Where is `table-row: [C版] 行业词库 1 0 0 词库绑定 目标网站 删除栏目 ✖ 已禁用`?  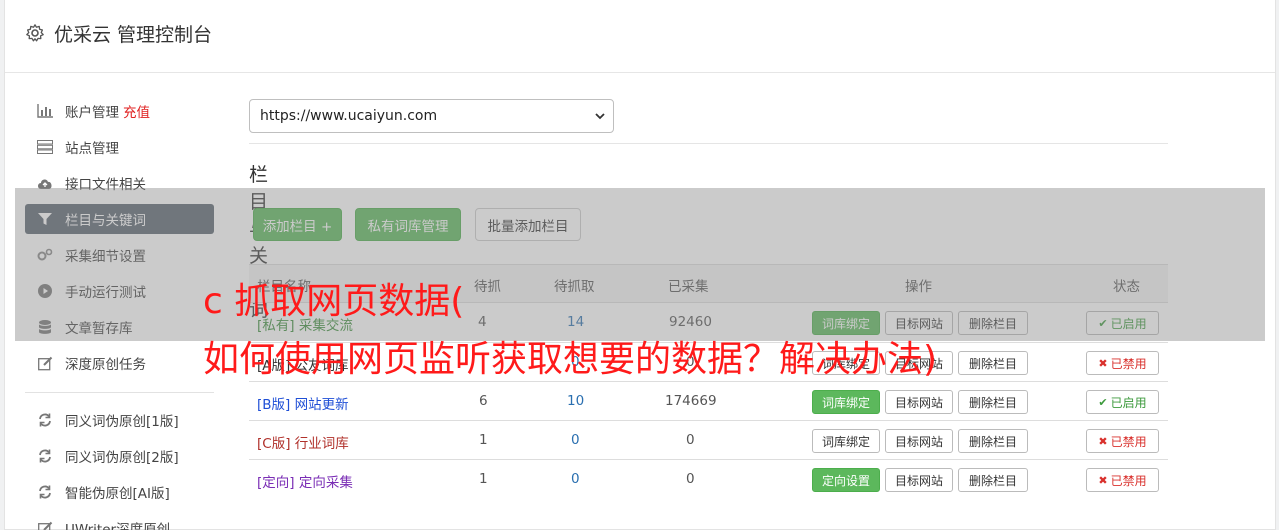 table-row: [C版] 行业词库 1 0 0 词库绑定 目标网站 删除栏目 ✖ 已禁用 is located at coordinates (708, 439).